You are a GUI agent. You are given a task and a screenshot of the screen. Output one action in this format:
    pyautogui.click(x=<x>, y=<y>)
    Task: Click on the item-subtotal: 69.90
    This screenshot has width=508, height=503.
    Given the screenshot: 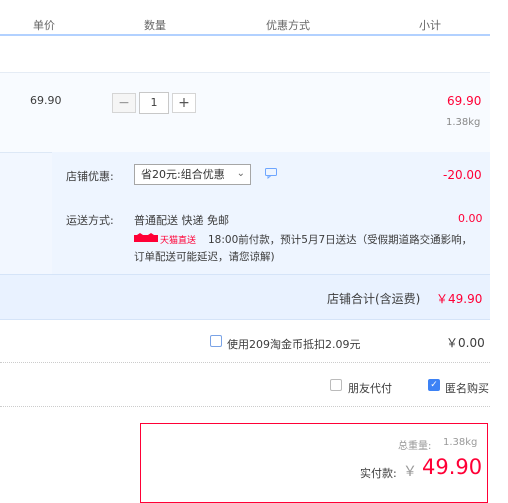 What is the action you would take?
    pyautogui.click(x=464, y=101)
    